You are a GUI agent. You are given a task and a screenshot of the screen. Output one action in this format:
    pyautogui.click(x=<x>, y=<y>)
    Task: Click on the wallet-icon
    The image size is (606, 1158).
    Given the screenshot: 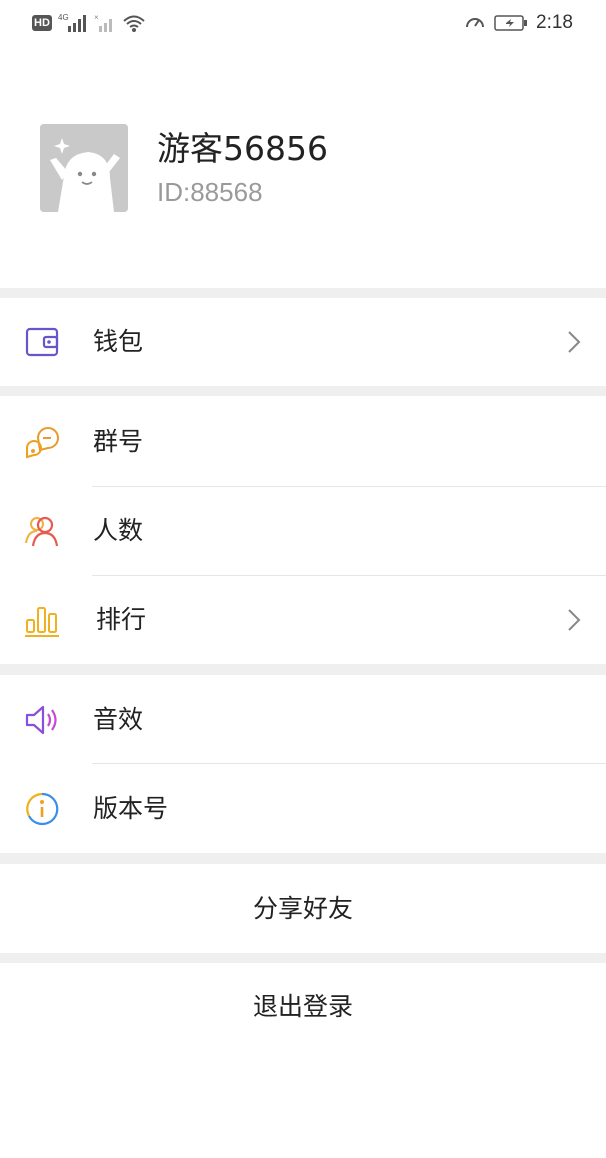 What is the action you would take?
    pyautogui.click(x=42, y=342)
    